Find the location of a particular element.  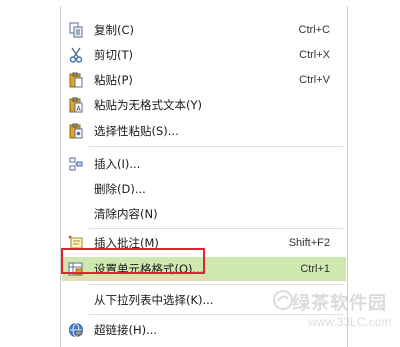

insert-icon is located at coordinates (76, 164).